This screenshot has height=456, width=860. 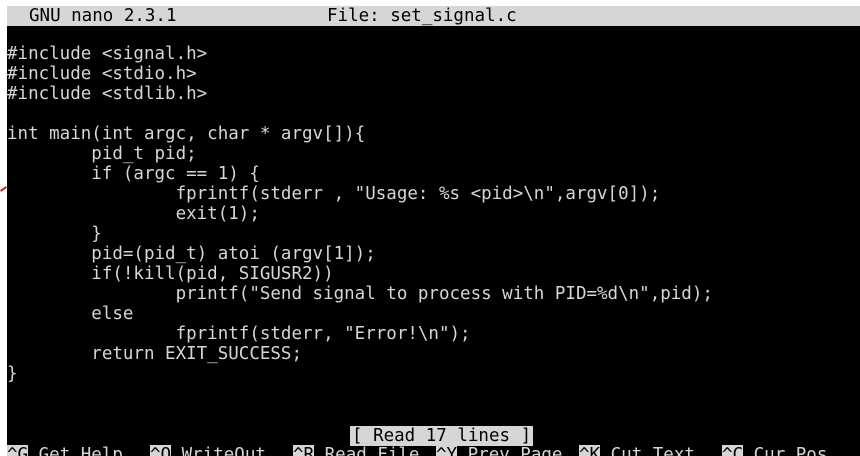 What do you see at coordinates (372, 450) in the screenshot?
I see `shortcut-label: Read File` at bounding box center [372, 450].